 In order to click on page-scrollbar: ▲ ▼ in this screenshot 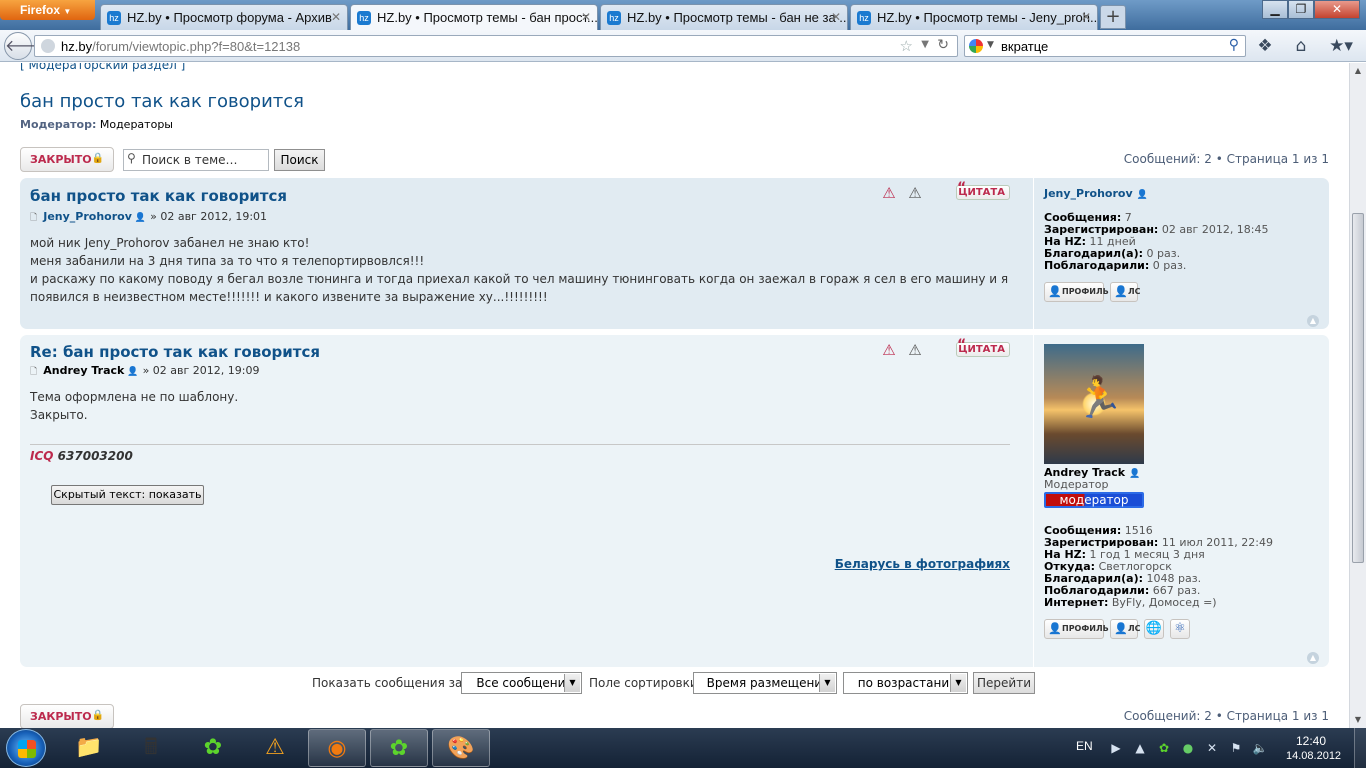, I will do `click(1357, 395)`.